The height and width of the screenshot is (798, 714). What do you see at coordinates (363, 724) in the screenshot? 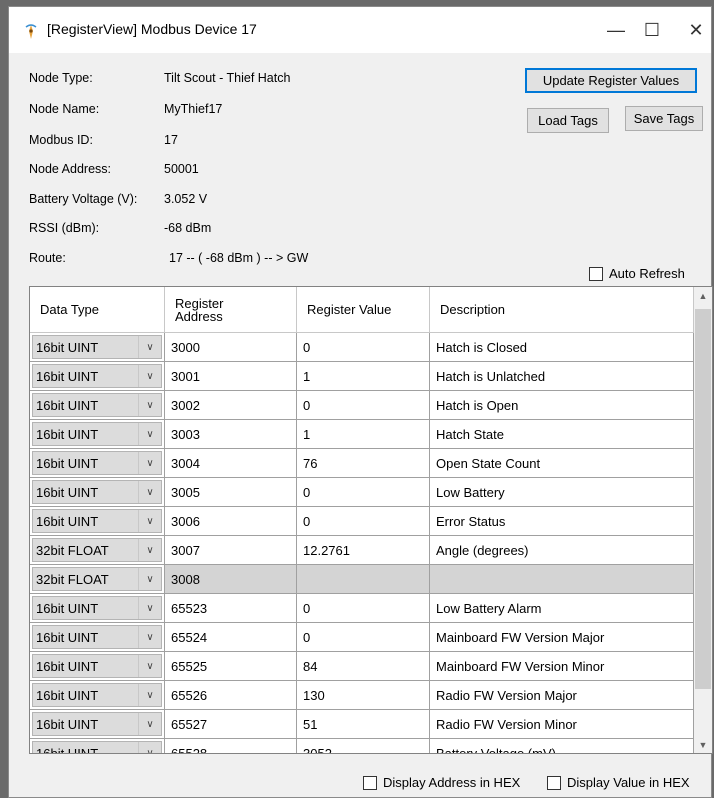
I see `register-value-cell: 51` at bounding box center [363, 724].